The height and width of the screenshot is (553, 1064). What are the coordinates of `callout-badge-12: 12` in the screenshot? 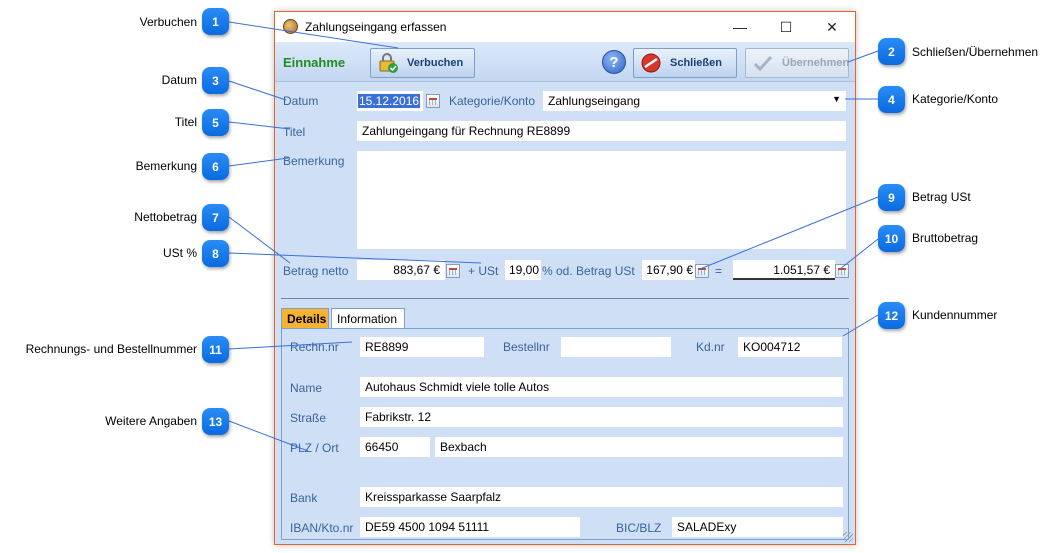 It's located at (891, 315).